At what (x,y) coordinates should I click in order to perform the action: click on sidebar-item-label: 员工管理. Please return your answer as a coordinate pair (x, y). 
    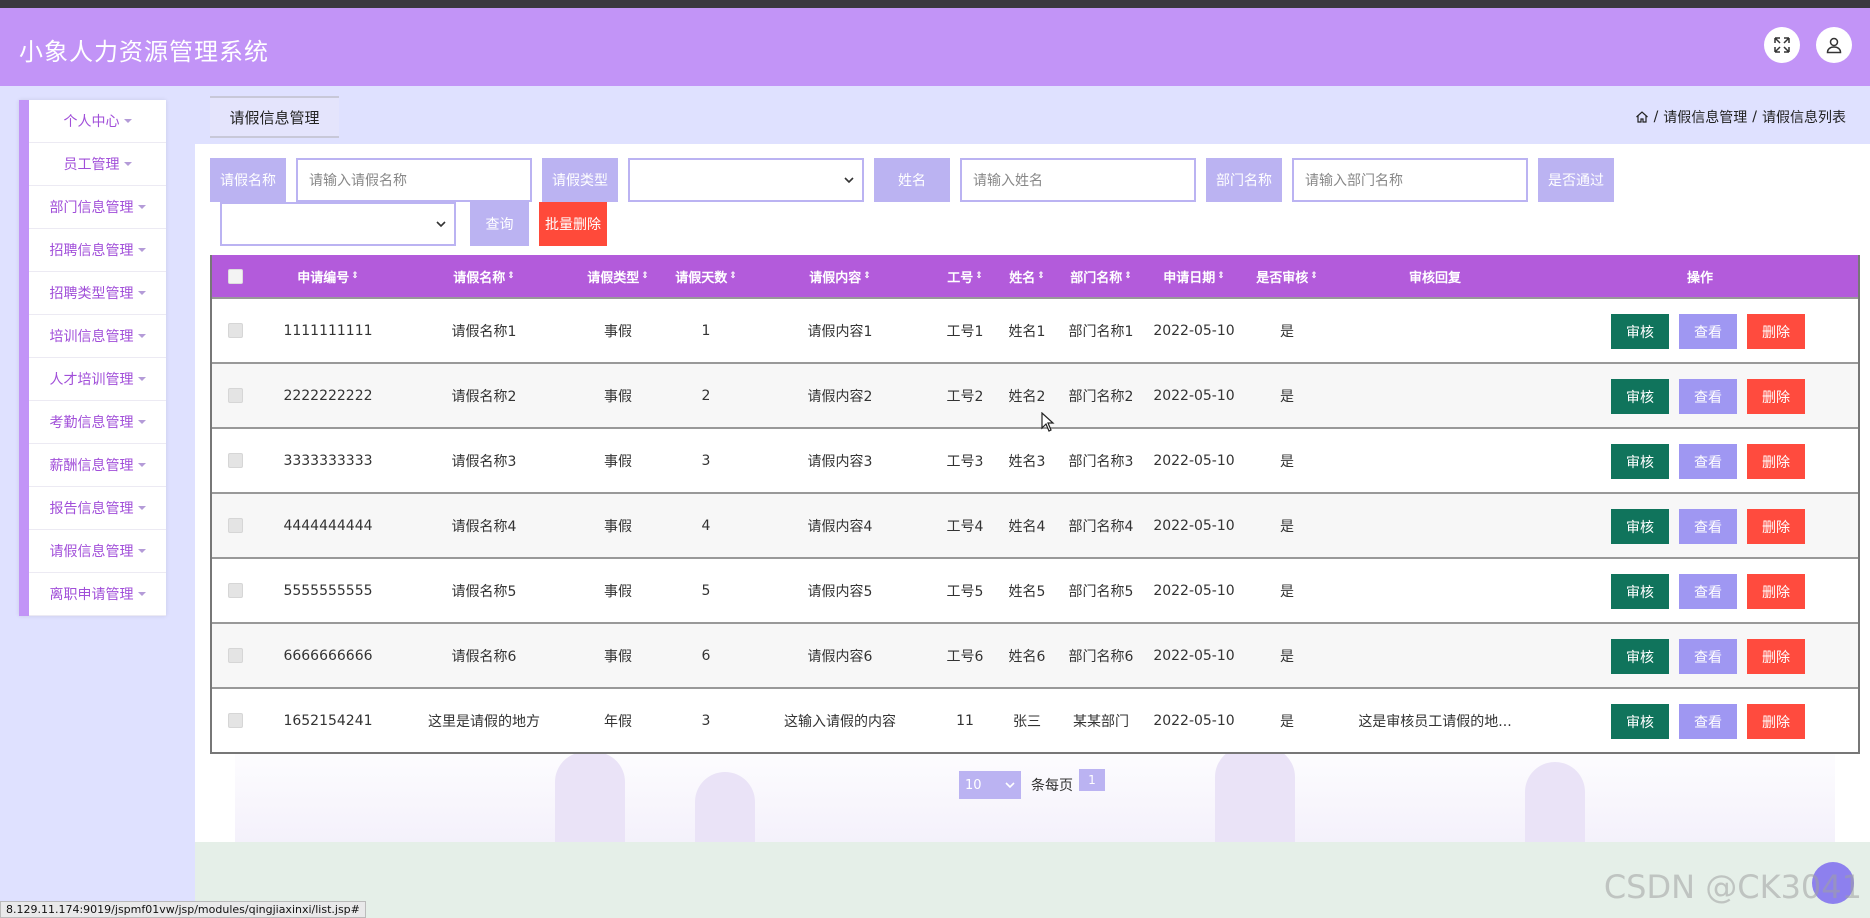
    Looking at the image, I should click on (91, 165).